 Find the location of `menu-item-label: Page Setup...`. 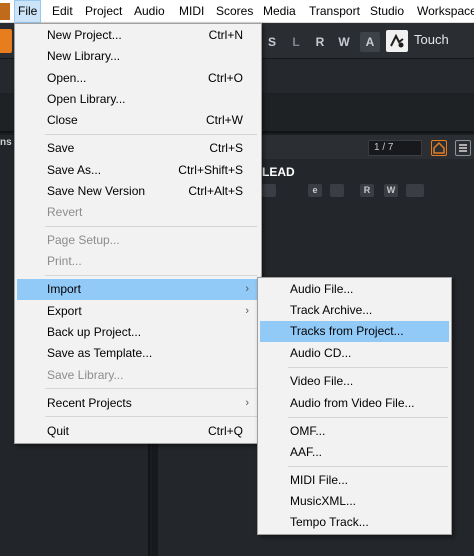

menu-item-label: Page Setup... is located at coordinates (83, 240).